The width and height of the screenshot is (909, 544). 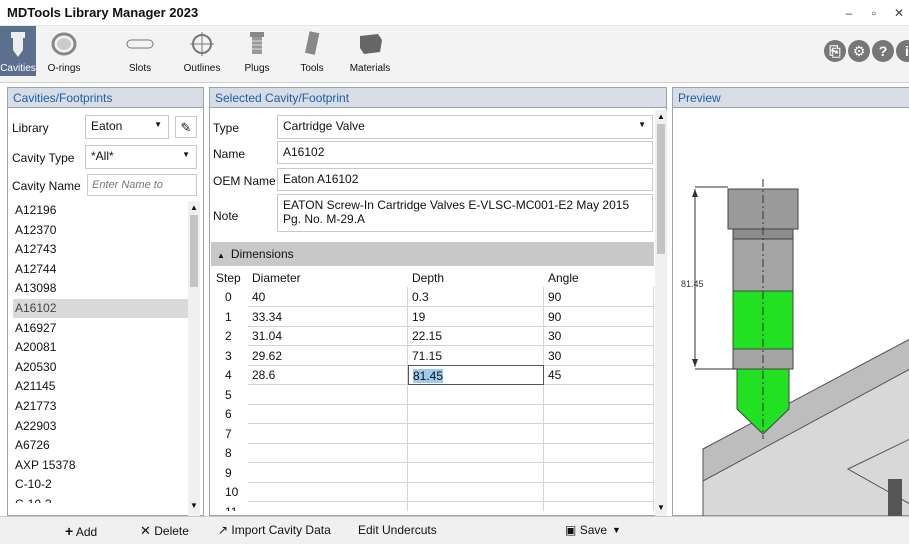 What do you see at coordinates (164, 531) in the screenshot?
I see `delete-button: ✕ Delete` at bounding box center [164, 531].